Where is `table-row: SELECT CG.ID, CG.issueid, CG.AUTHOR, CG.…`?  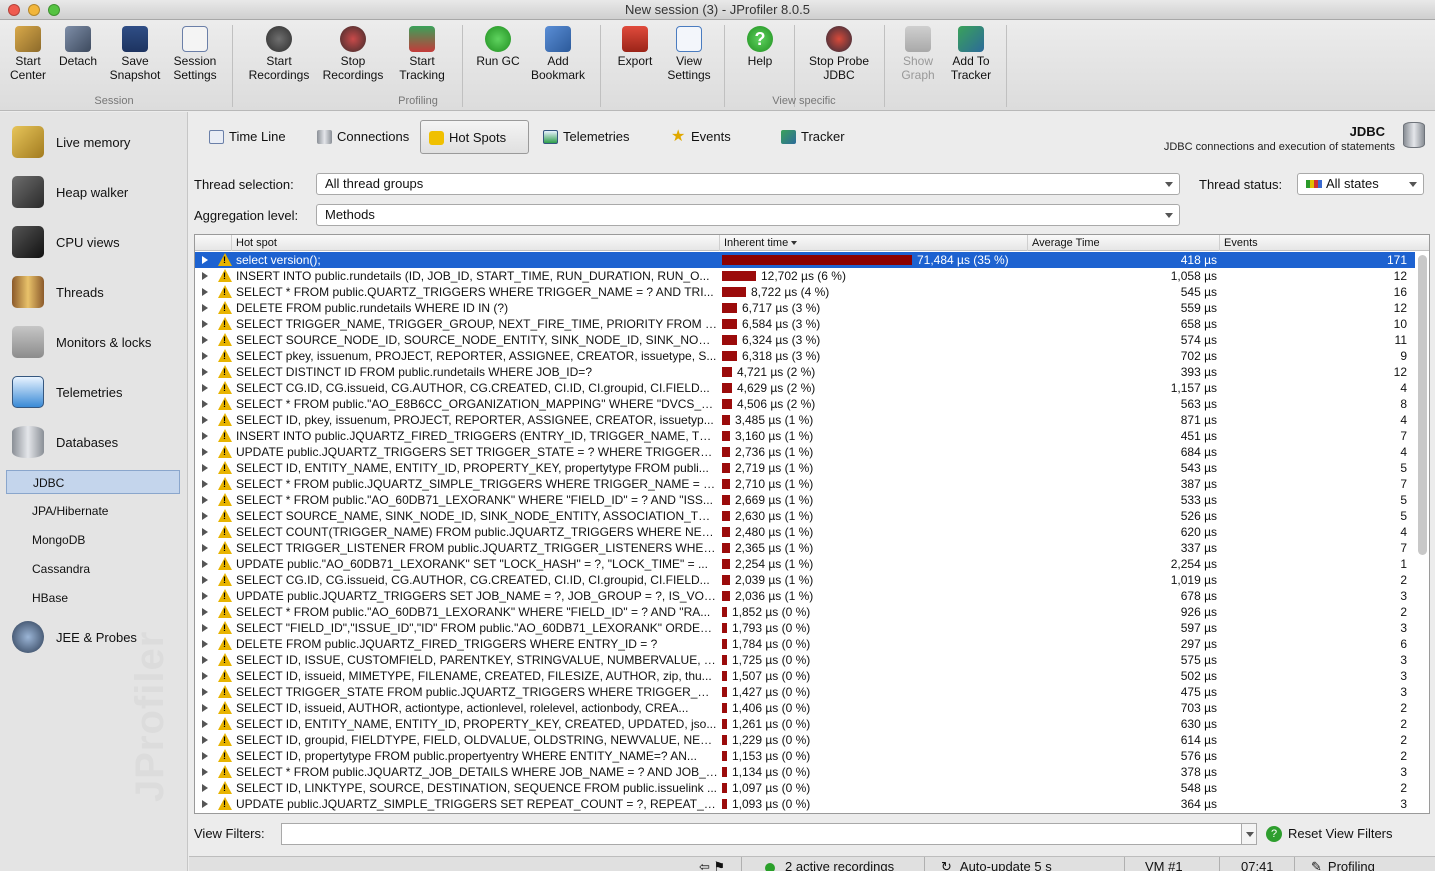 table-row: SELECT CG.ID, CG.issueid, CG.AUTHOR, CG.… is located at coordinates (805, 388).